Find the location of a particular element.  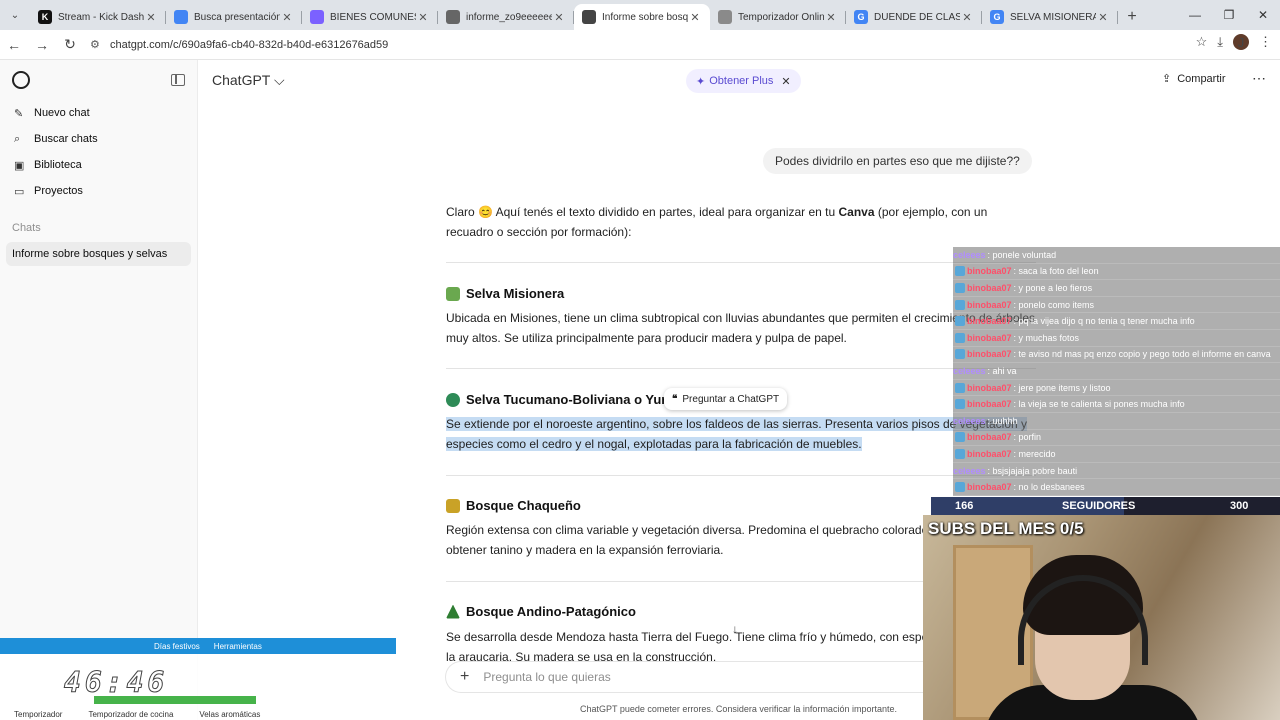

webcam-feed: SUBS DEL MES 0/5 is located at coordinates (1101, 617).